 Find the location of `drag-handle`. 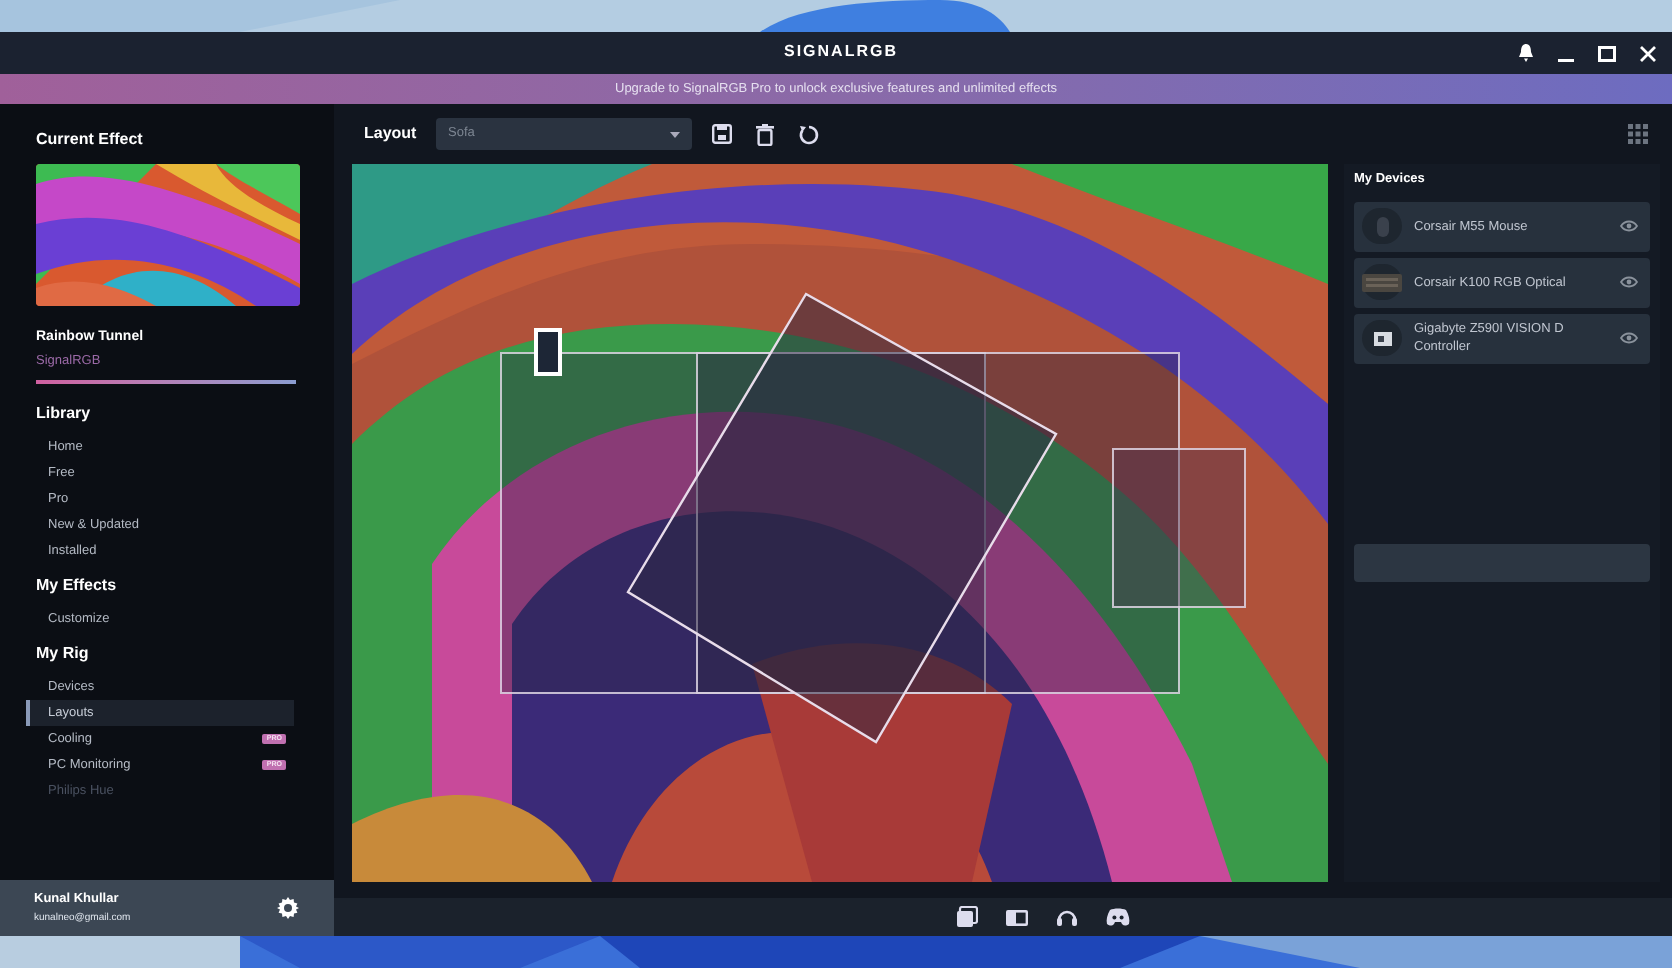

drag-handle is located at coordinates (548, 352).